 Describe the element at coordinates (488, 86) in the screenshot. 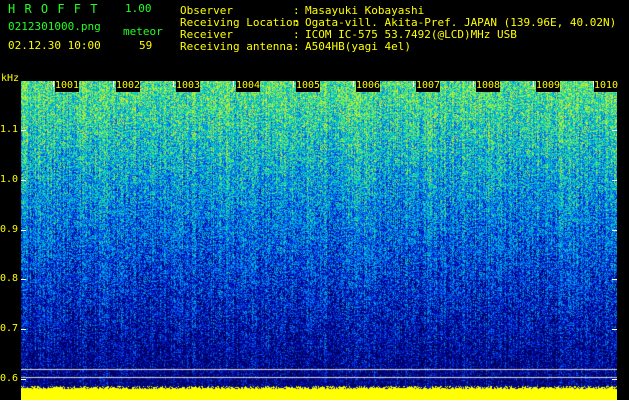

I see `x-tick-label: 1008` at that location.